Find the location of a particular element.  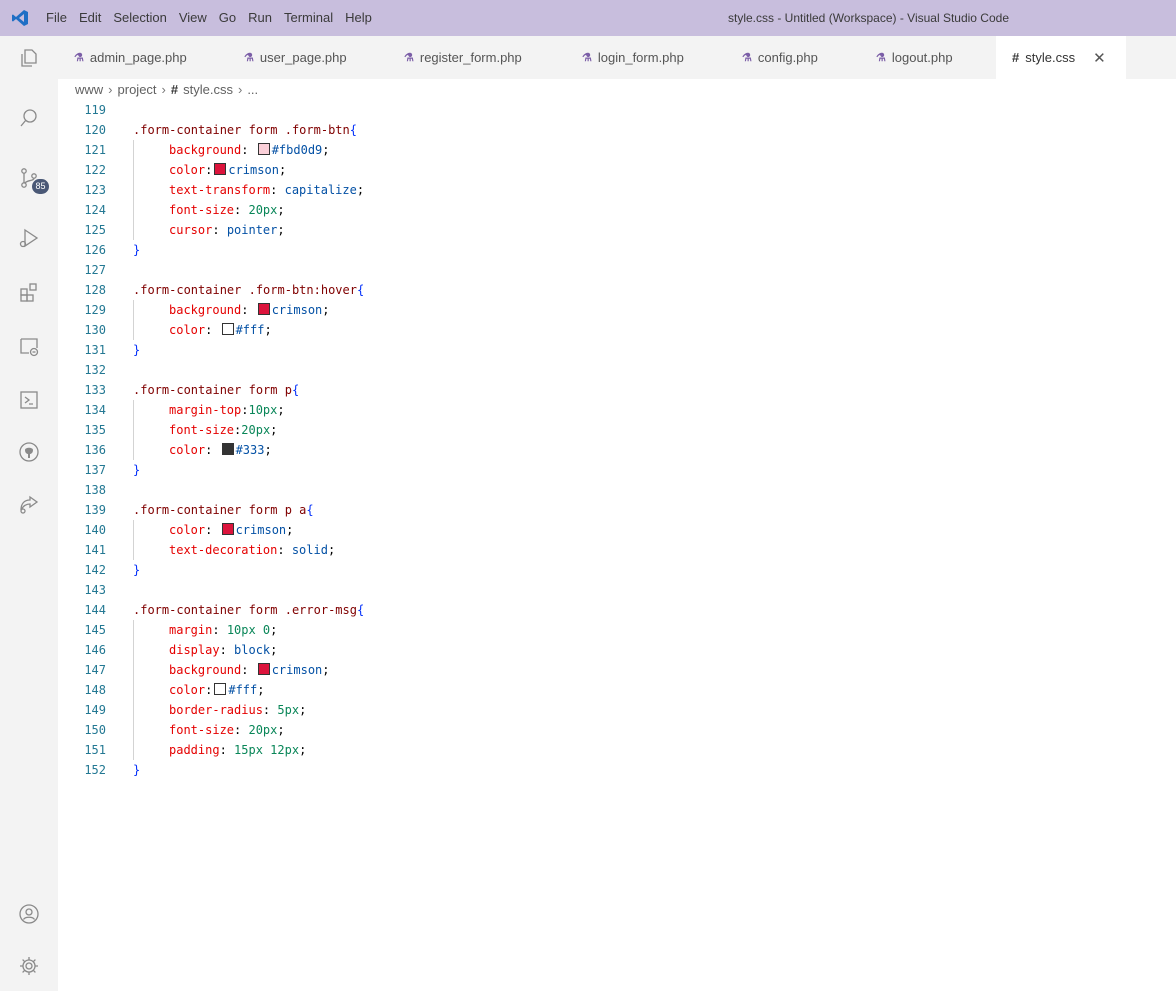

code-line: 145 margin: 10px 0; is located at coordinates (617, 630).